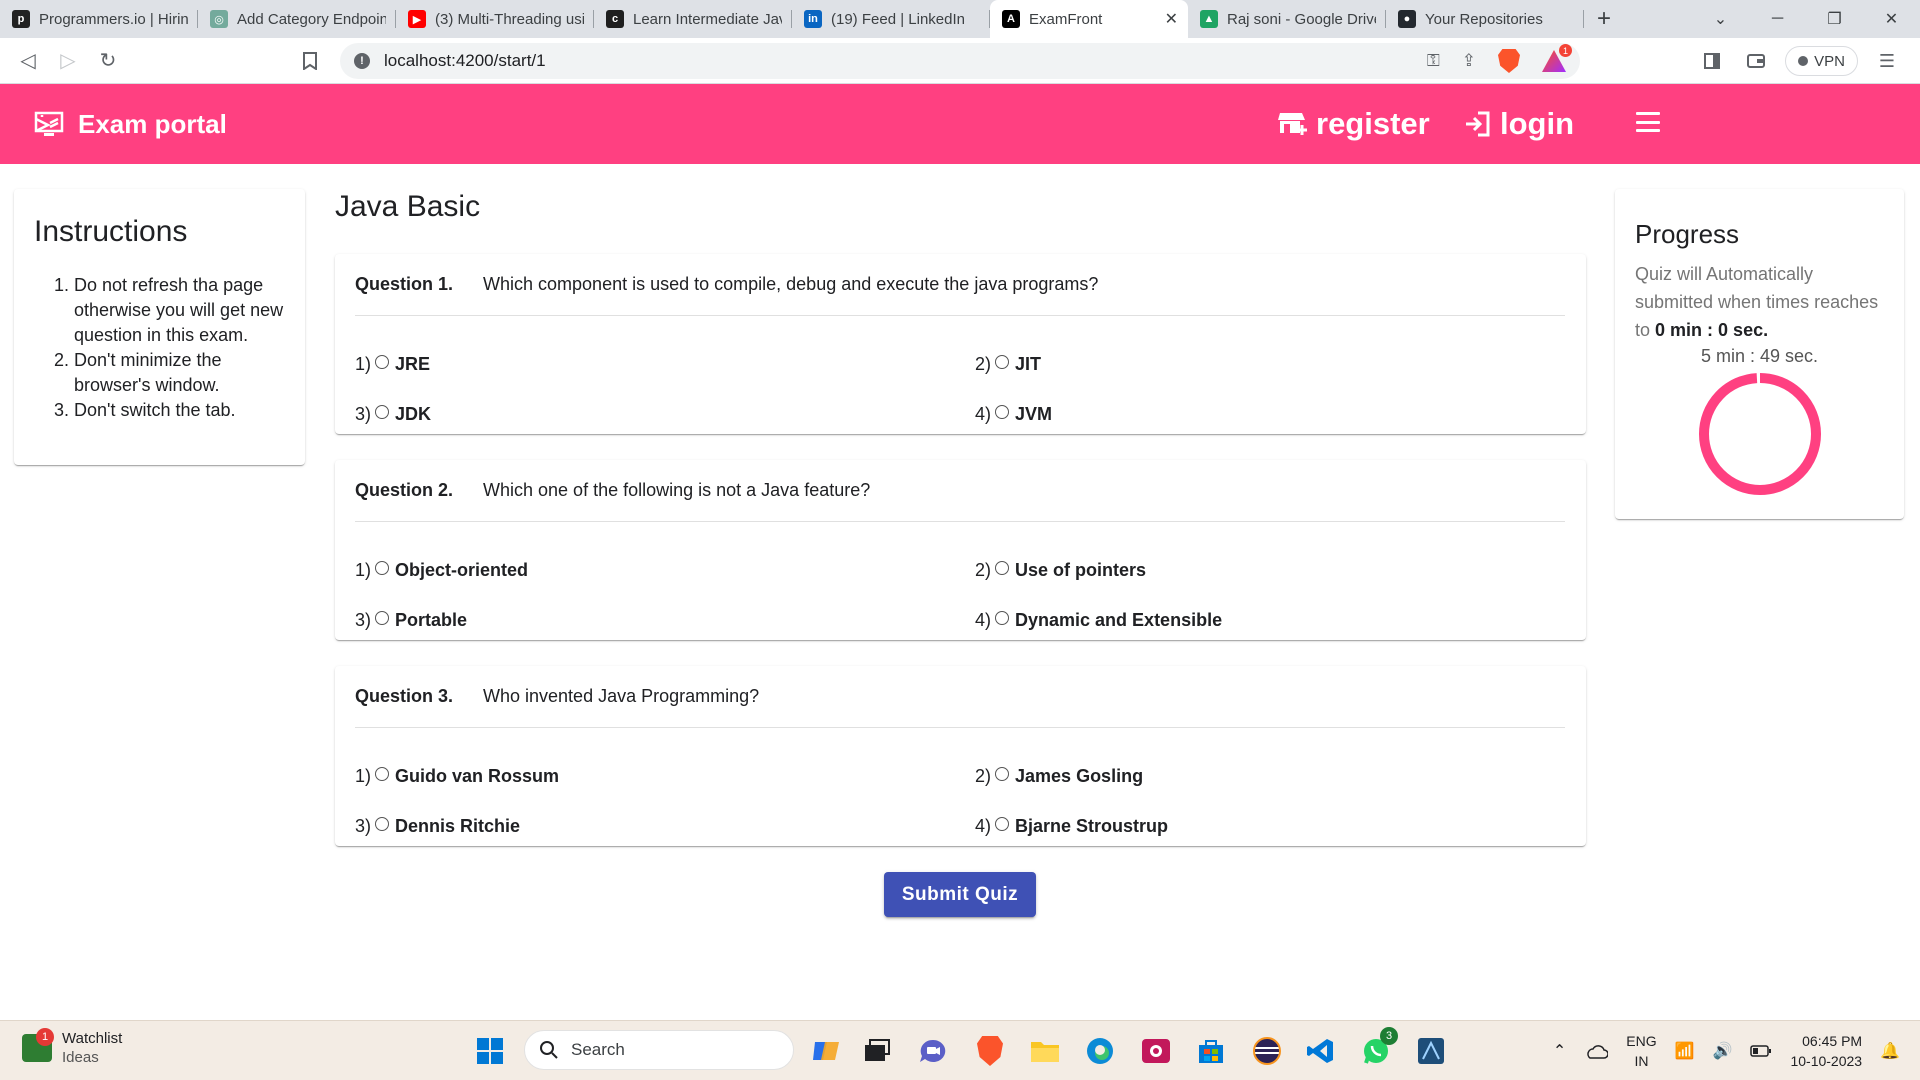 The width and height of the screenshot is (1920, 1080). What do you see at coordinates (1485, 19) in the screenshot?
I see `browser-tab: ● Your Repositories` at bounding box center [1485, 19].